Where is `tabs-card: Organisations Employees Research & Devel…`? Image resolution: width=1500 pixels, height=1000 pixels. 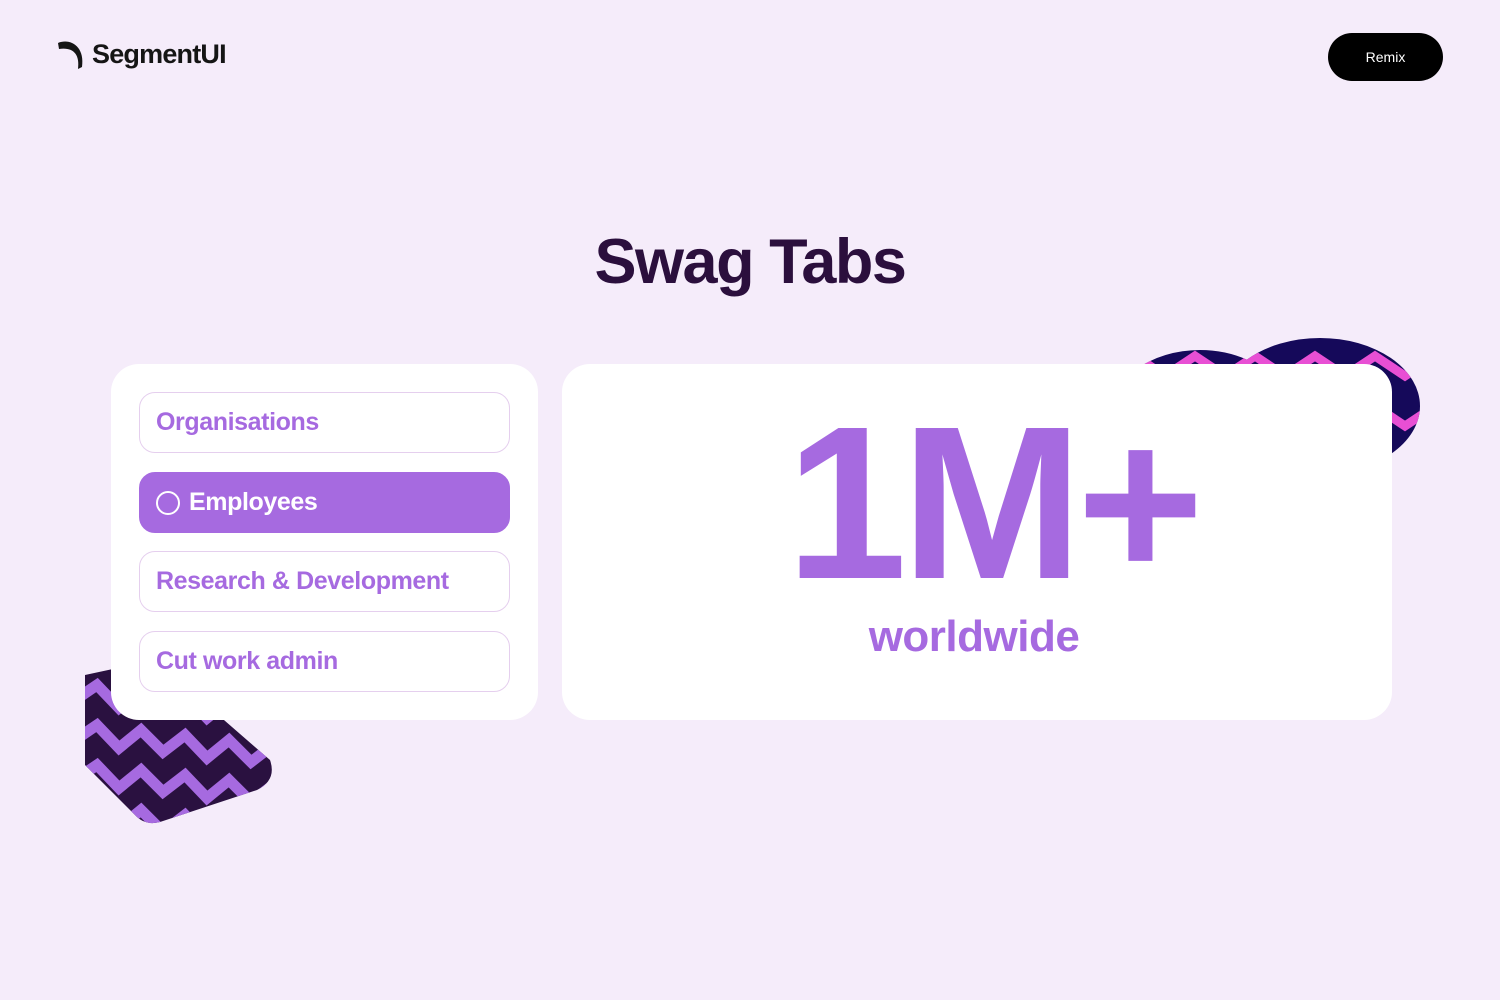
tabs-card: Organisations Employees Research & Devel… is located at coordinates (324, 542).